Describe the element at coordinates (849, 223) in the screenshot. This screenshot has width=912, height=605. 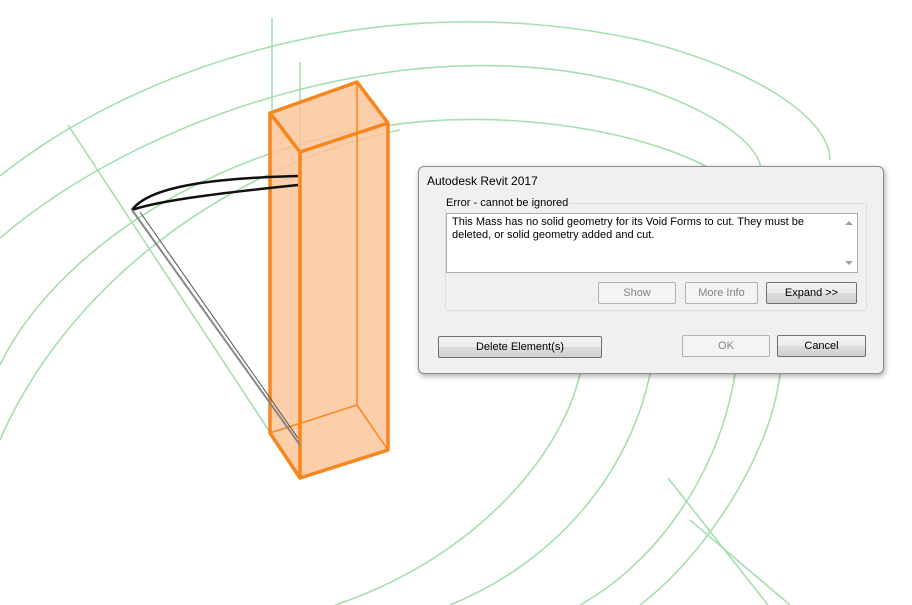
I see `scroll-up-icon` at that location.